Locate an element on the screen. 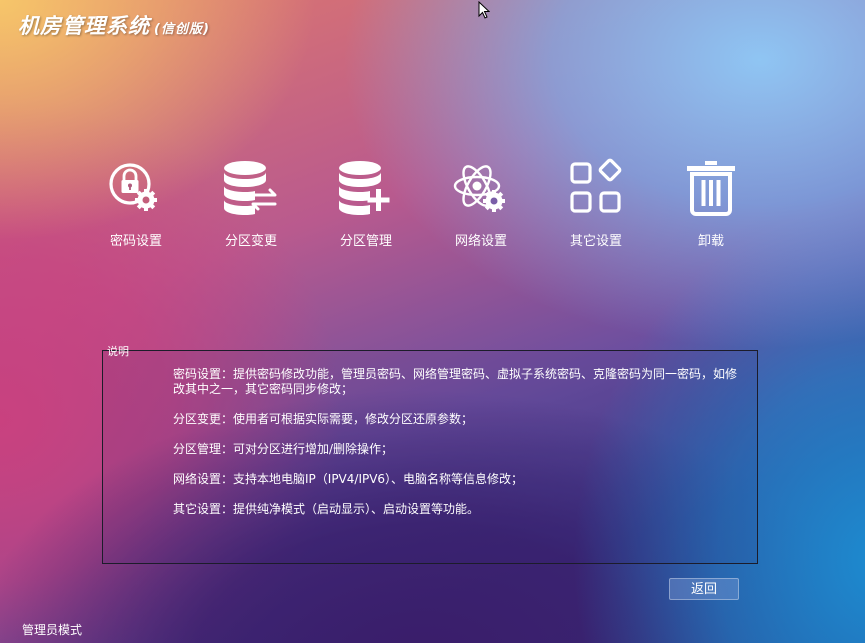 This screenshot has width=865, height=643. menu-item-partition-change: 分区变更 is located at coordinates (251, 206).